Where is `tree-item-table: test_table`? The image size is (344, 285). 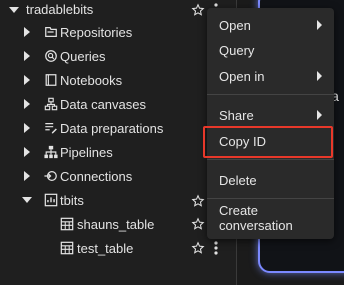
tree-item-table: test_table is located at coordinates (118, 248).